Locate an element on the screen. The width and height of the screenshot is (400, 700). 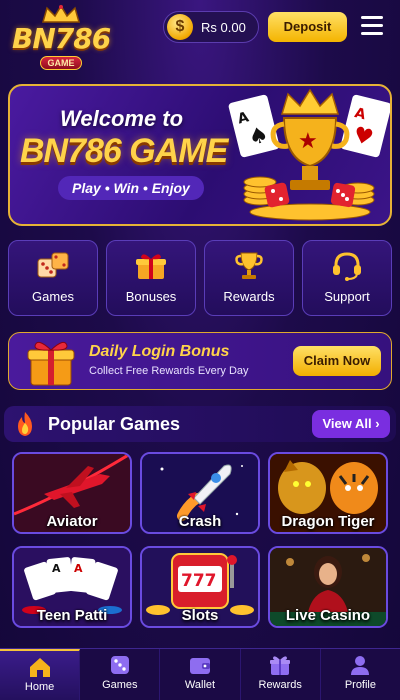
nav-label: Home is located at coordinates (39, 687).